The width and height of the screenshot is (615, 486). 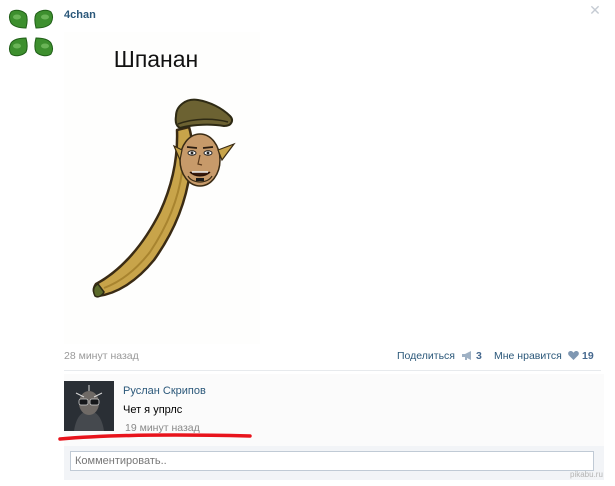 I want to click on share-button: Поделиться, so click(x=426, y=356).